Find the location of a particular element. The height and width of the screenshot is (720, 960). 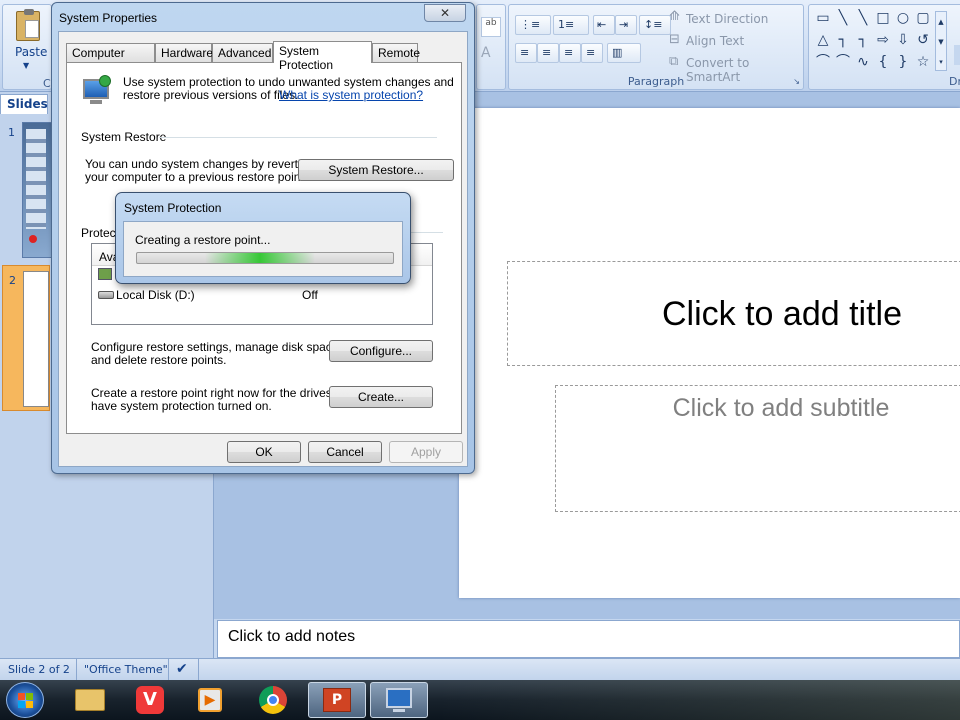

rotate-shape-icon: ↺ is located at coordinates (923, 40).